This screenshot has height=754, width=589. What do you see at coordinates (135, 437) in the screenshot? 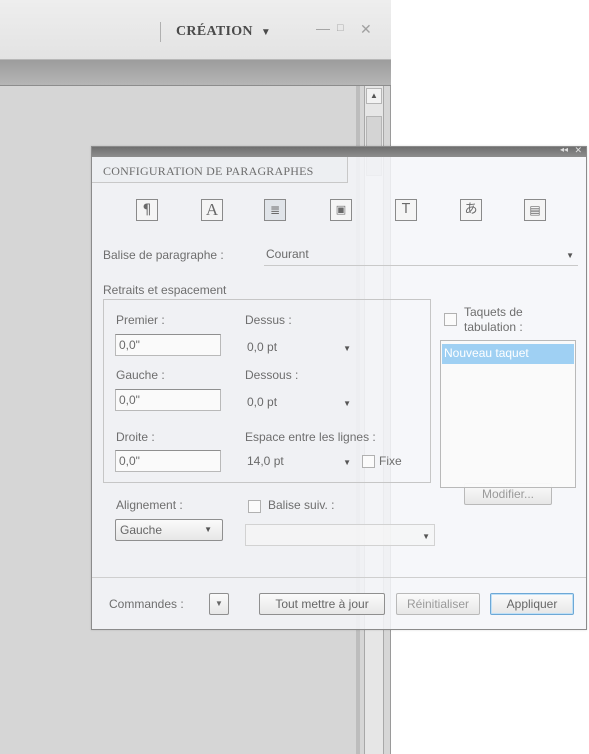
I see `right-indent-label: Droite :` at bounding box center [135, 437].